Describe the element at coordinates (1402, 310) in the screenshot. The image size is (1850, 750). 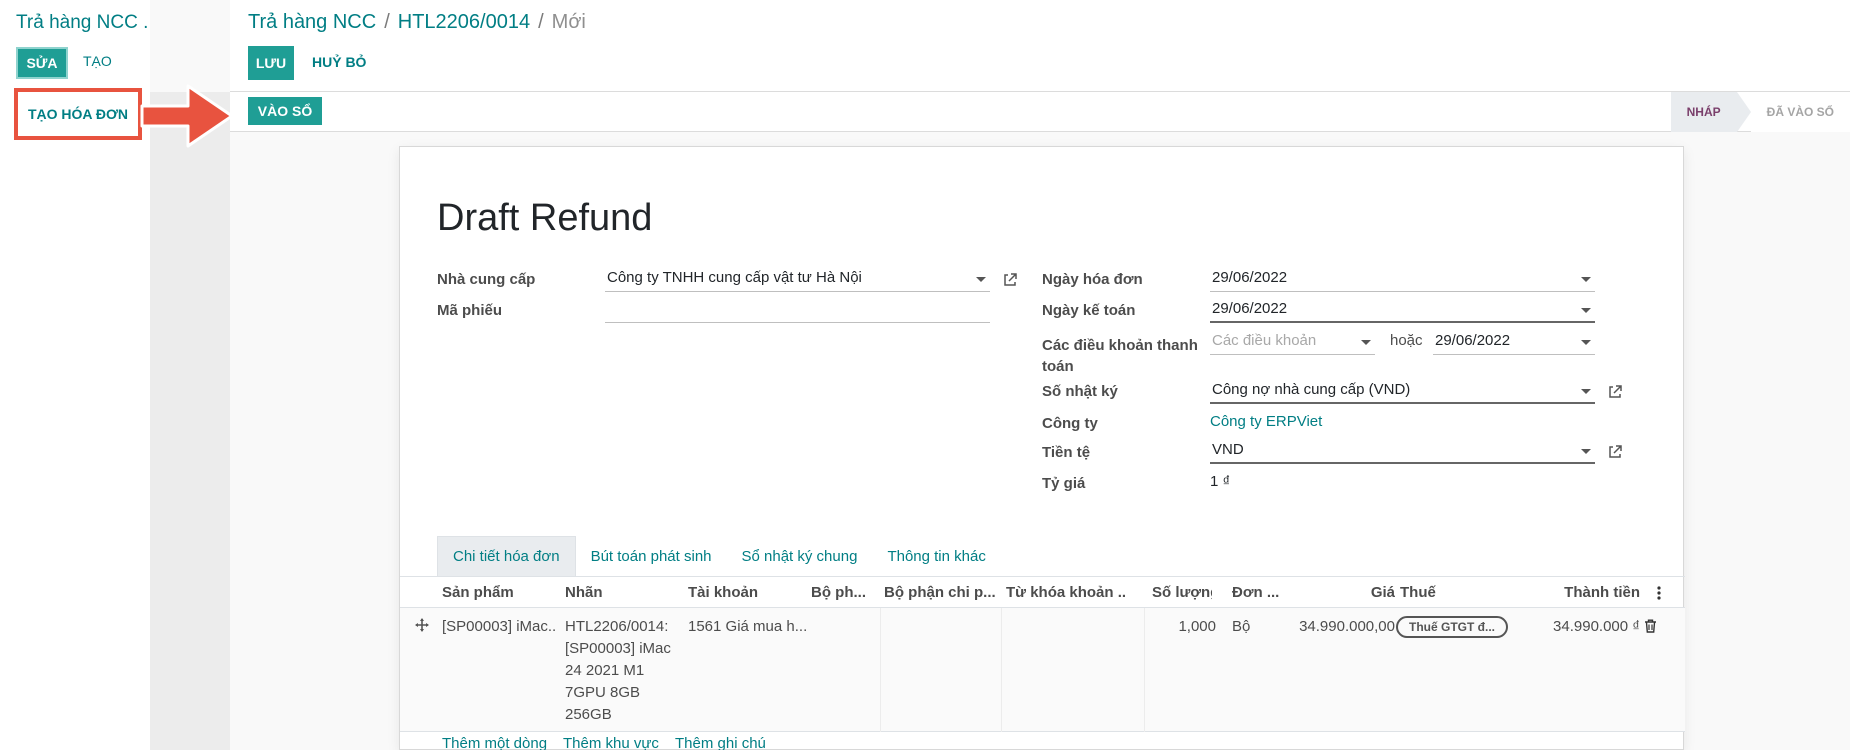
I see `accounting-date-field: 29/06/2022` at that location.